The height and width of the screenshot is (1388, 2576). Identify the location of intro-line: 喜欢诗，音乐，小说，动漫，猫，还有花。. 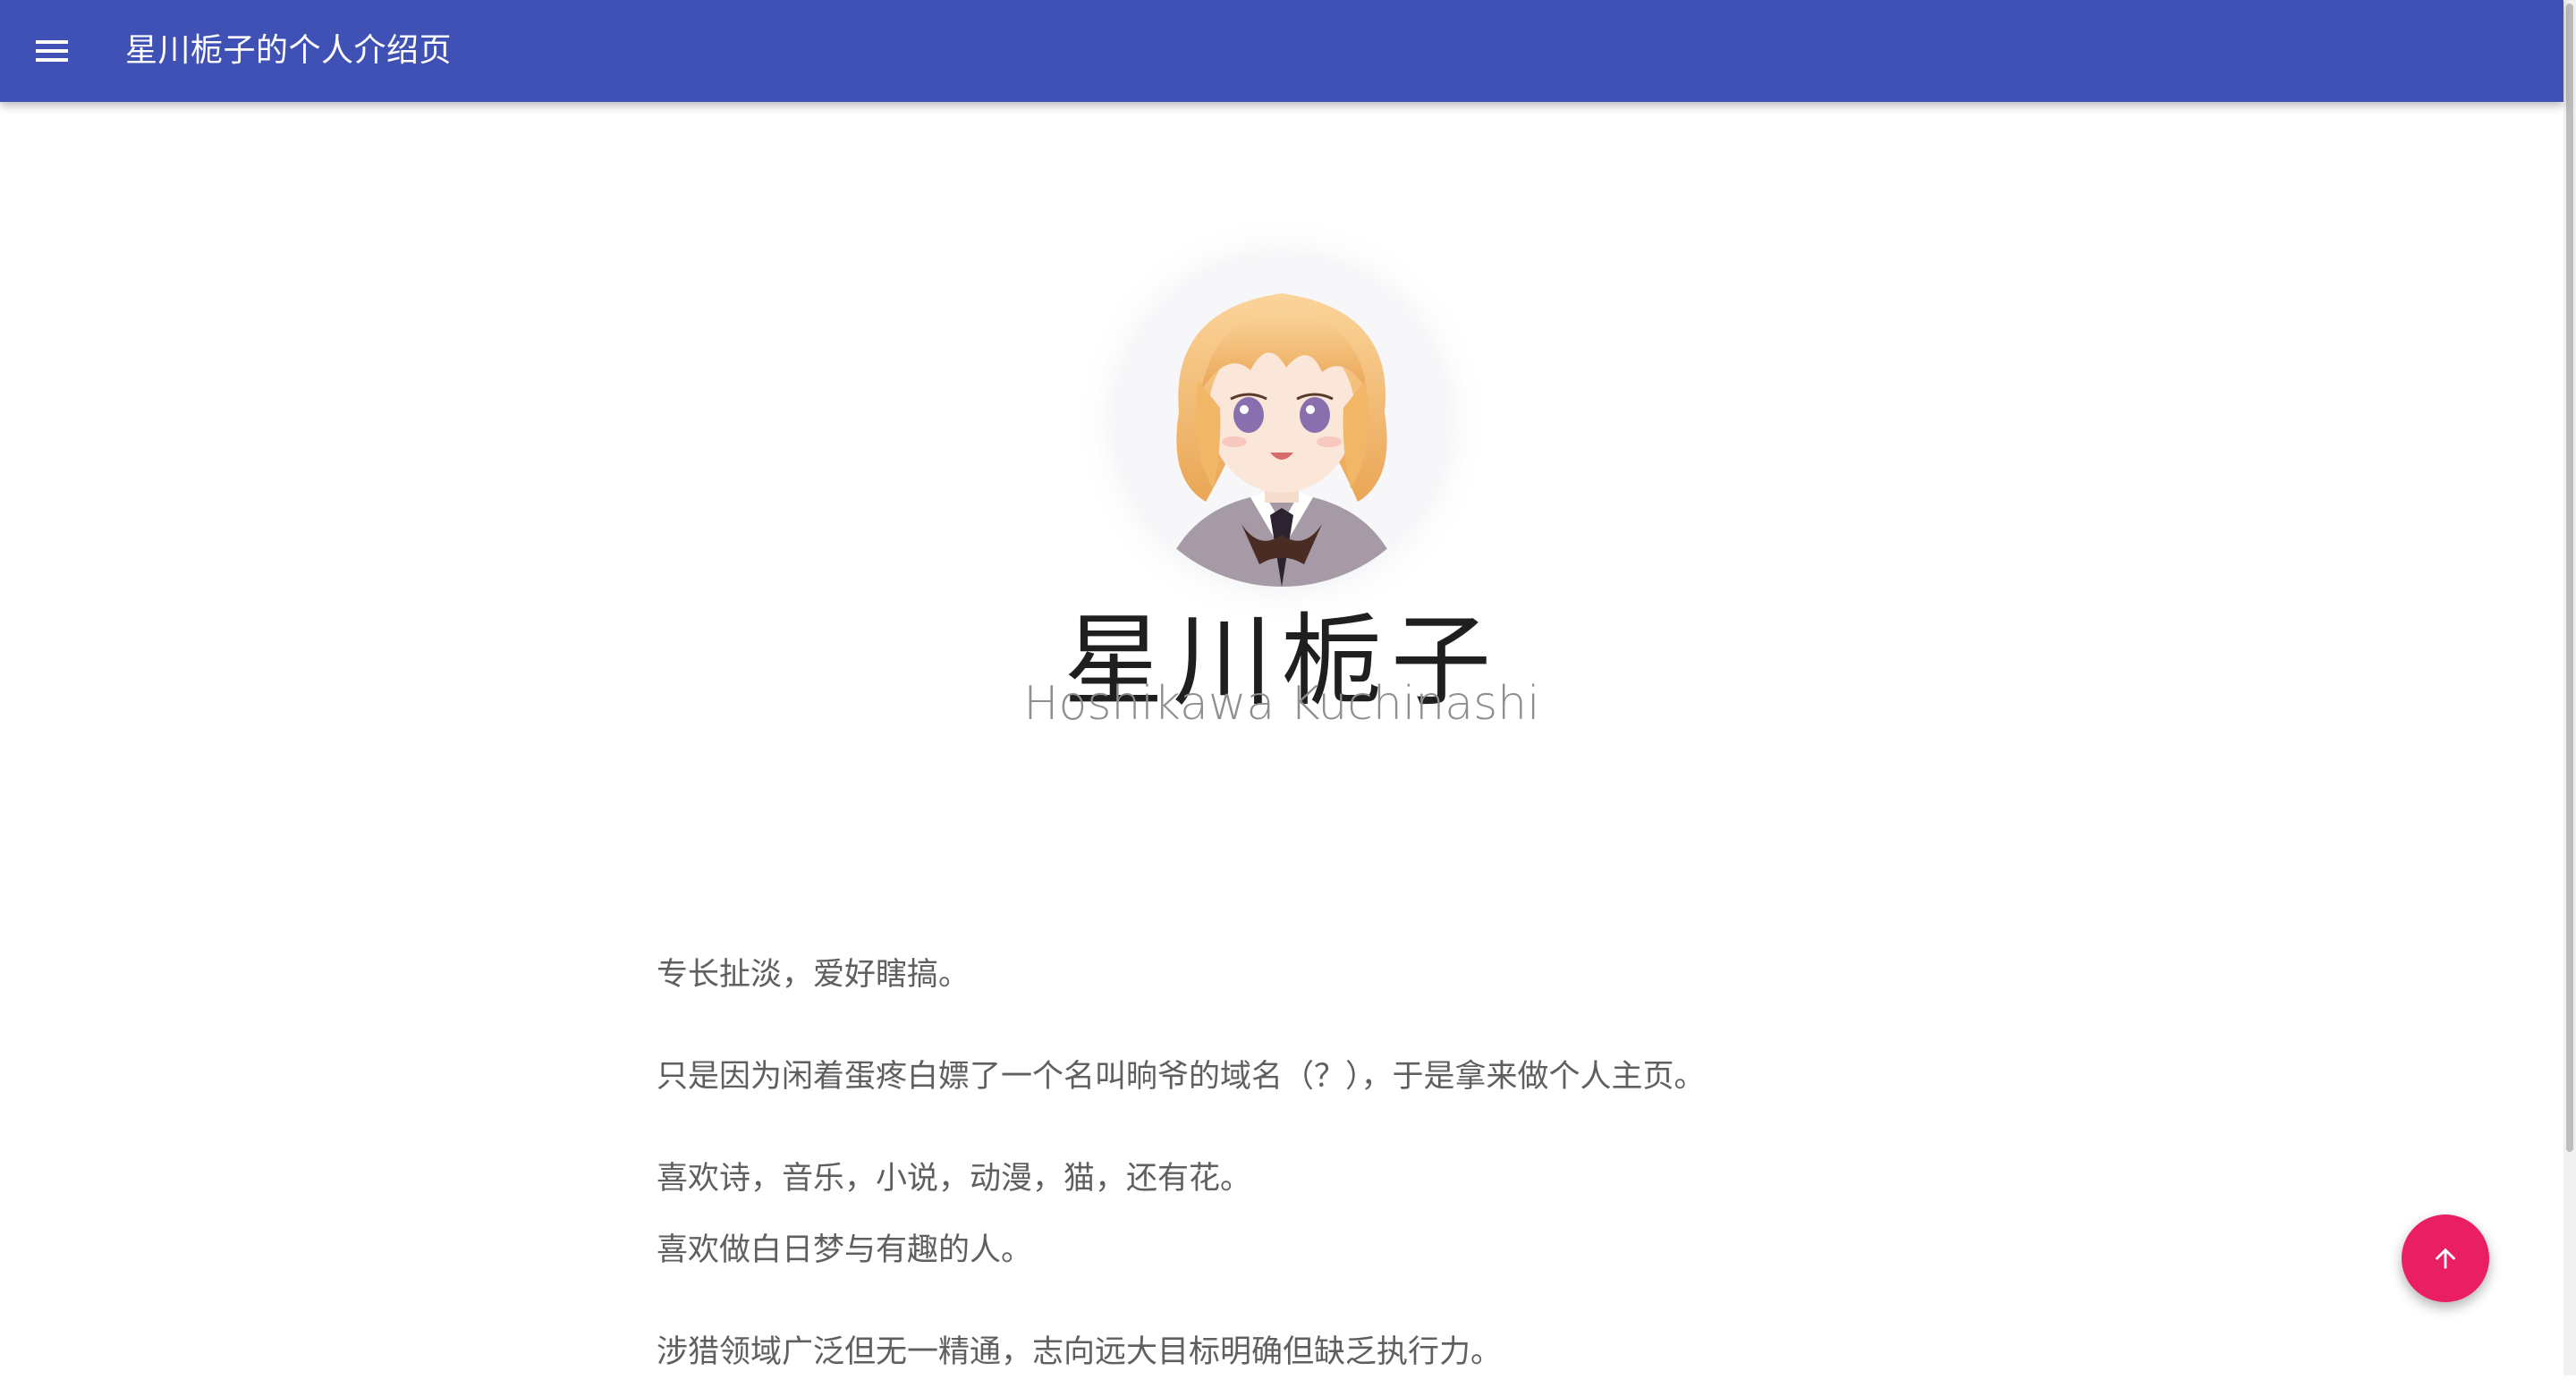
(954, 1179).